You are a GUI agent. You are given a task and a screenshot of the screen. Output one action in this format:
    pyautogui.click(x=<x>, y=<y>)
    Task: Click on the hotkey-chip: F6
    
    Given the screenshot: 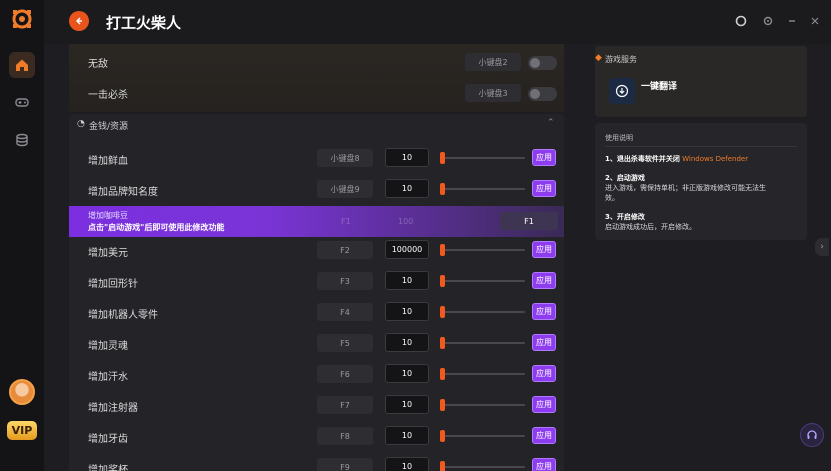 What is the action you would take?
    pyautogui.click(x=345, y=374)
    